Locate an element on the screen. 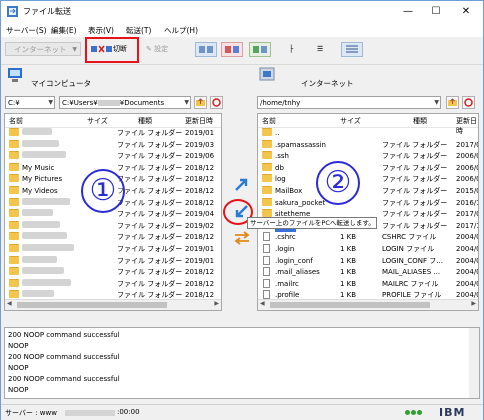  menu-help: ヘルプ(H) is located at coordinates (181, 30).